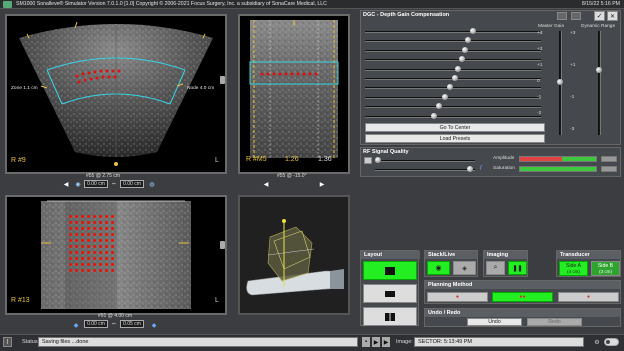 Image resolution: width=624 pixels, height=351 pixels. What do you see at coordinates (266, 184) in the screenshot?
I see `prev-icon: ◀` at bounding box center [266, 184].